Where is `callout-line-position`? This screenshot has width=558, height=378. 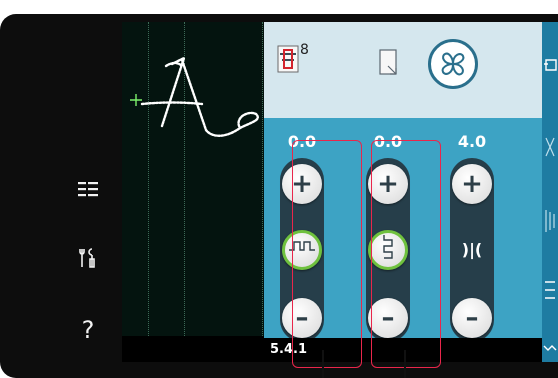 callout-line-position is located at coordinates (405, 364).